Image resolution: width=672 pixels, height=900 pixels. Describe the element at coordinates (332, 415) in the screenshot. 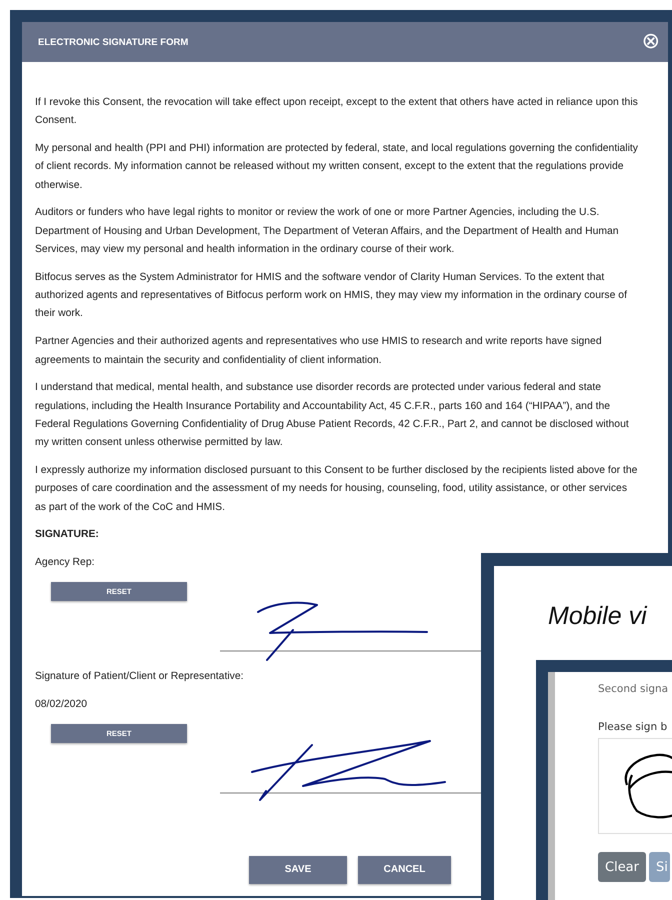

I see `consent-paragraph: I understand that medical, mental health, and substance use disorder records are protected under various federal and state regulations, including the Health Insurance Portability and Accountability Act, 45 C.F.R., parts 160 and 164 (“HIPAA”), and the Federal Regulations Governing Confidentiality of Drug Abuse Patient Records, 42 C.F.R., Part 2, and cannot be disclosed without my written consent unless otherwise permitted by law.` at that location.